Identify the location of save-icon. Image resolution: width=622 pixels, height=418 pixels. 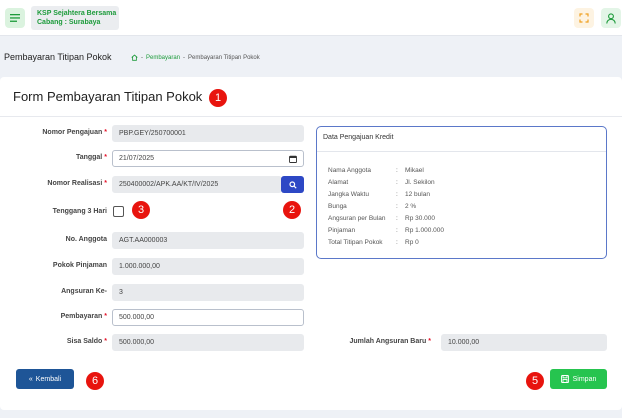
(564, 379).